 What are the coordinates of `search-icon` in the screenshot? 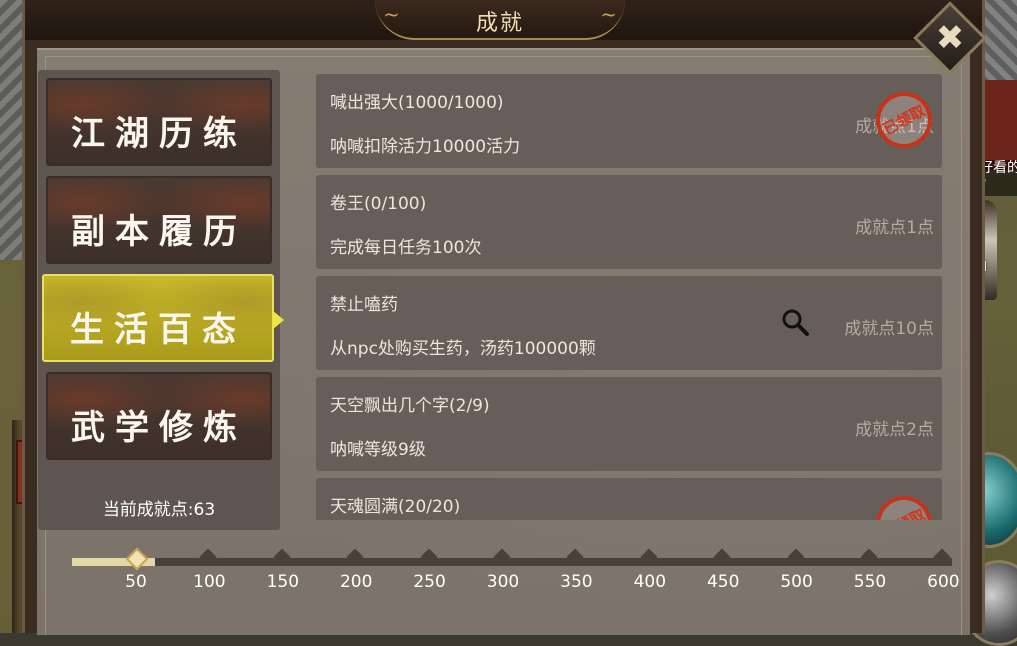 It's located at (795, 322).